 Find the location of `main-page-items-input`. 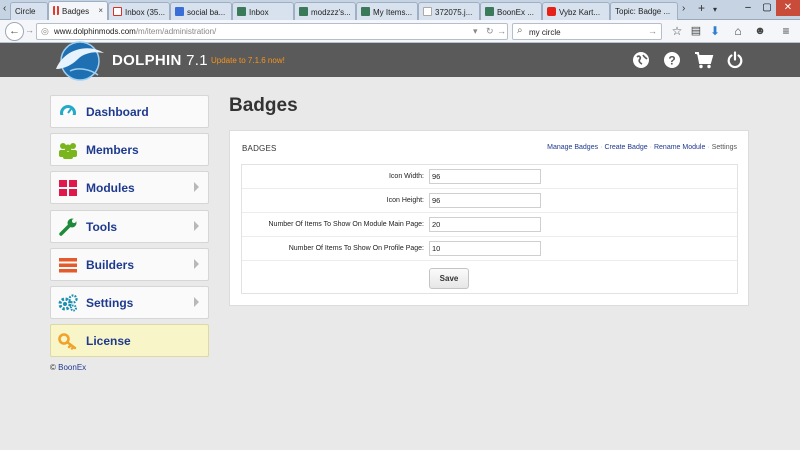

main-page-items-input is located at coordinates (485, 224).